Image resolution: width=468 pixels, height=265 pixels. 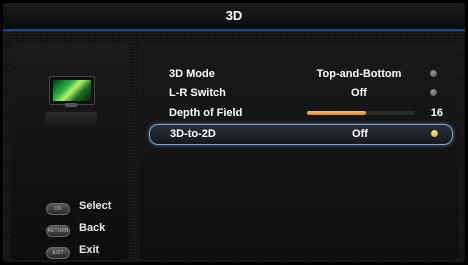 What do you see at coordinates (58, 209) in the screenshot?
I see `ok-button-icon: OK` at bounding box center [58, 209].